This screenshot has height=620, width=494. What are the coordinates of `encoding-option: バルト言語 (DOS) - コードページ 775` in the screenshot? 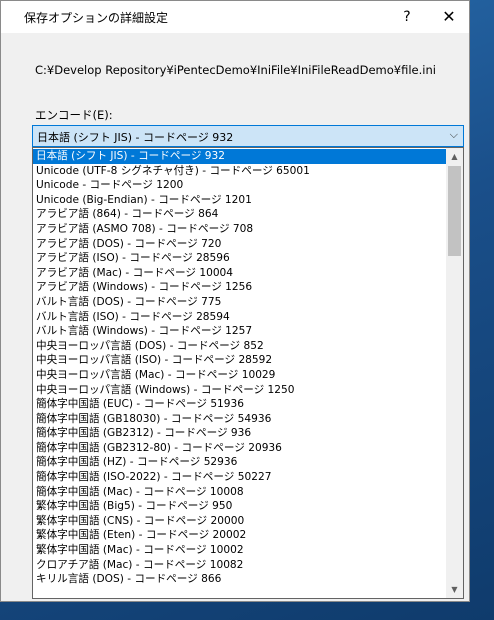 It's located at (240, 302).